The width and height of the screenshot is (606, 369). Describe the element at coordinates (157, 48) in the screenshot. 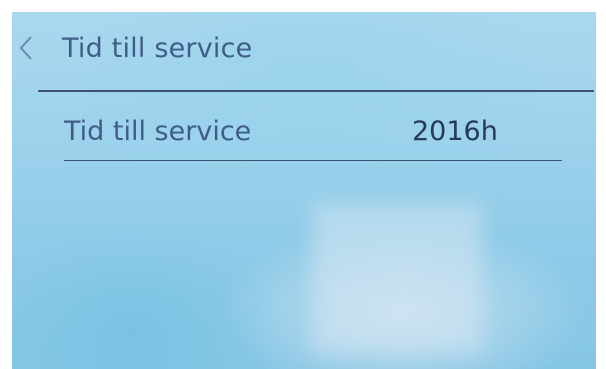

I see `page-title: Tid till service` at that location.